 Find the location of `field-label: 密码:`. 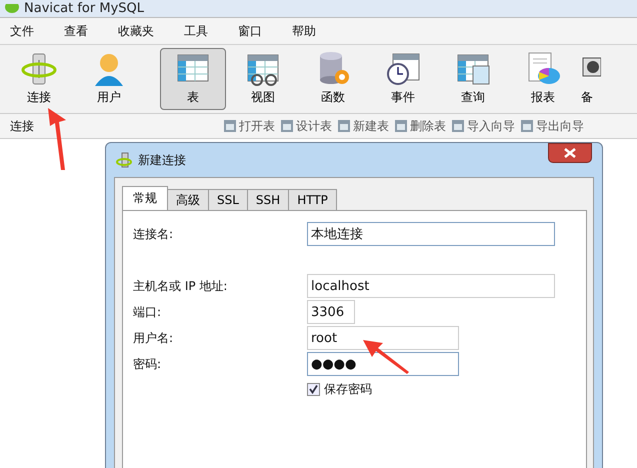

field-label: 密码: is located at coordinates (147, 364).